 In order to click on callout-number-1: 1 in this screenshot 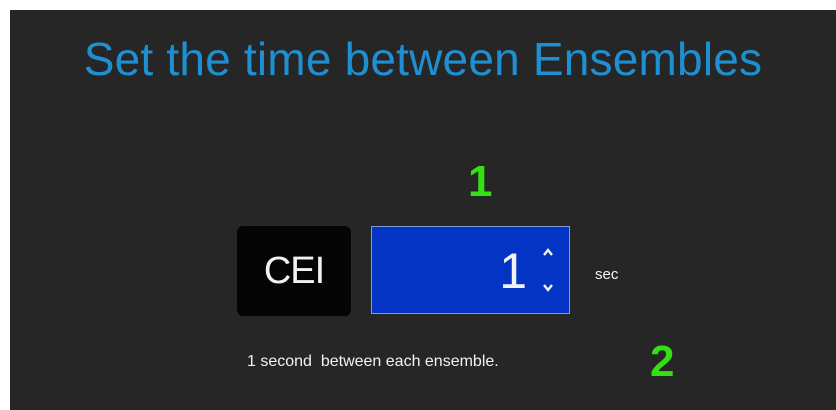, I will do `click(480, 181)`.